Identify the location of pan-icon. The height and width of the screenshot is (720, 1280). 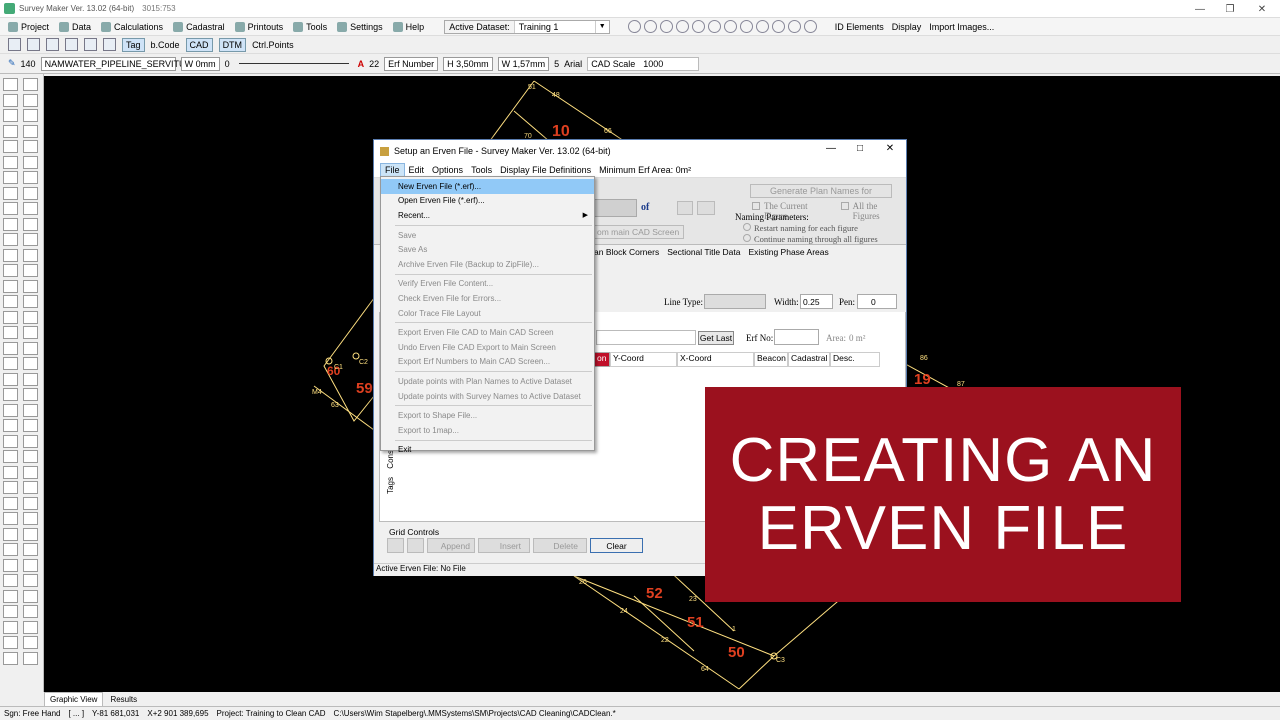
(14, 44).